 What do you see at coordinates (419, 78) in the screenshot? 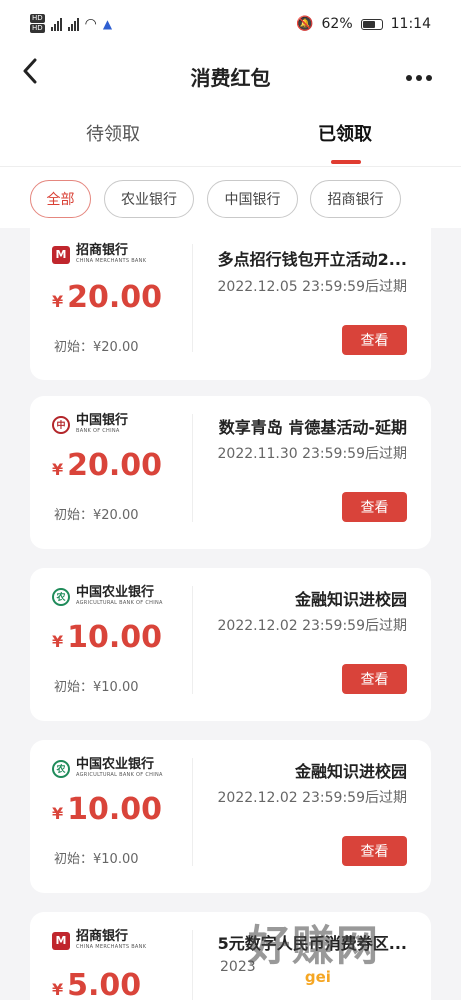
I see `more-icon` at bounding box center [419, 78].